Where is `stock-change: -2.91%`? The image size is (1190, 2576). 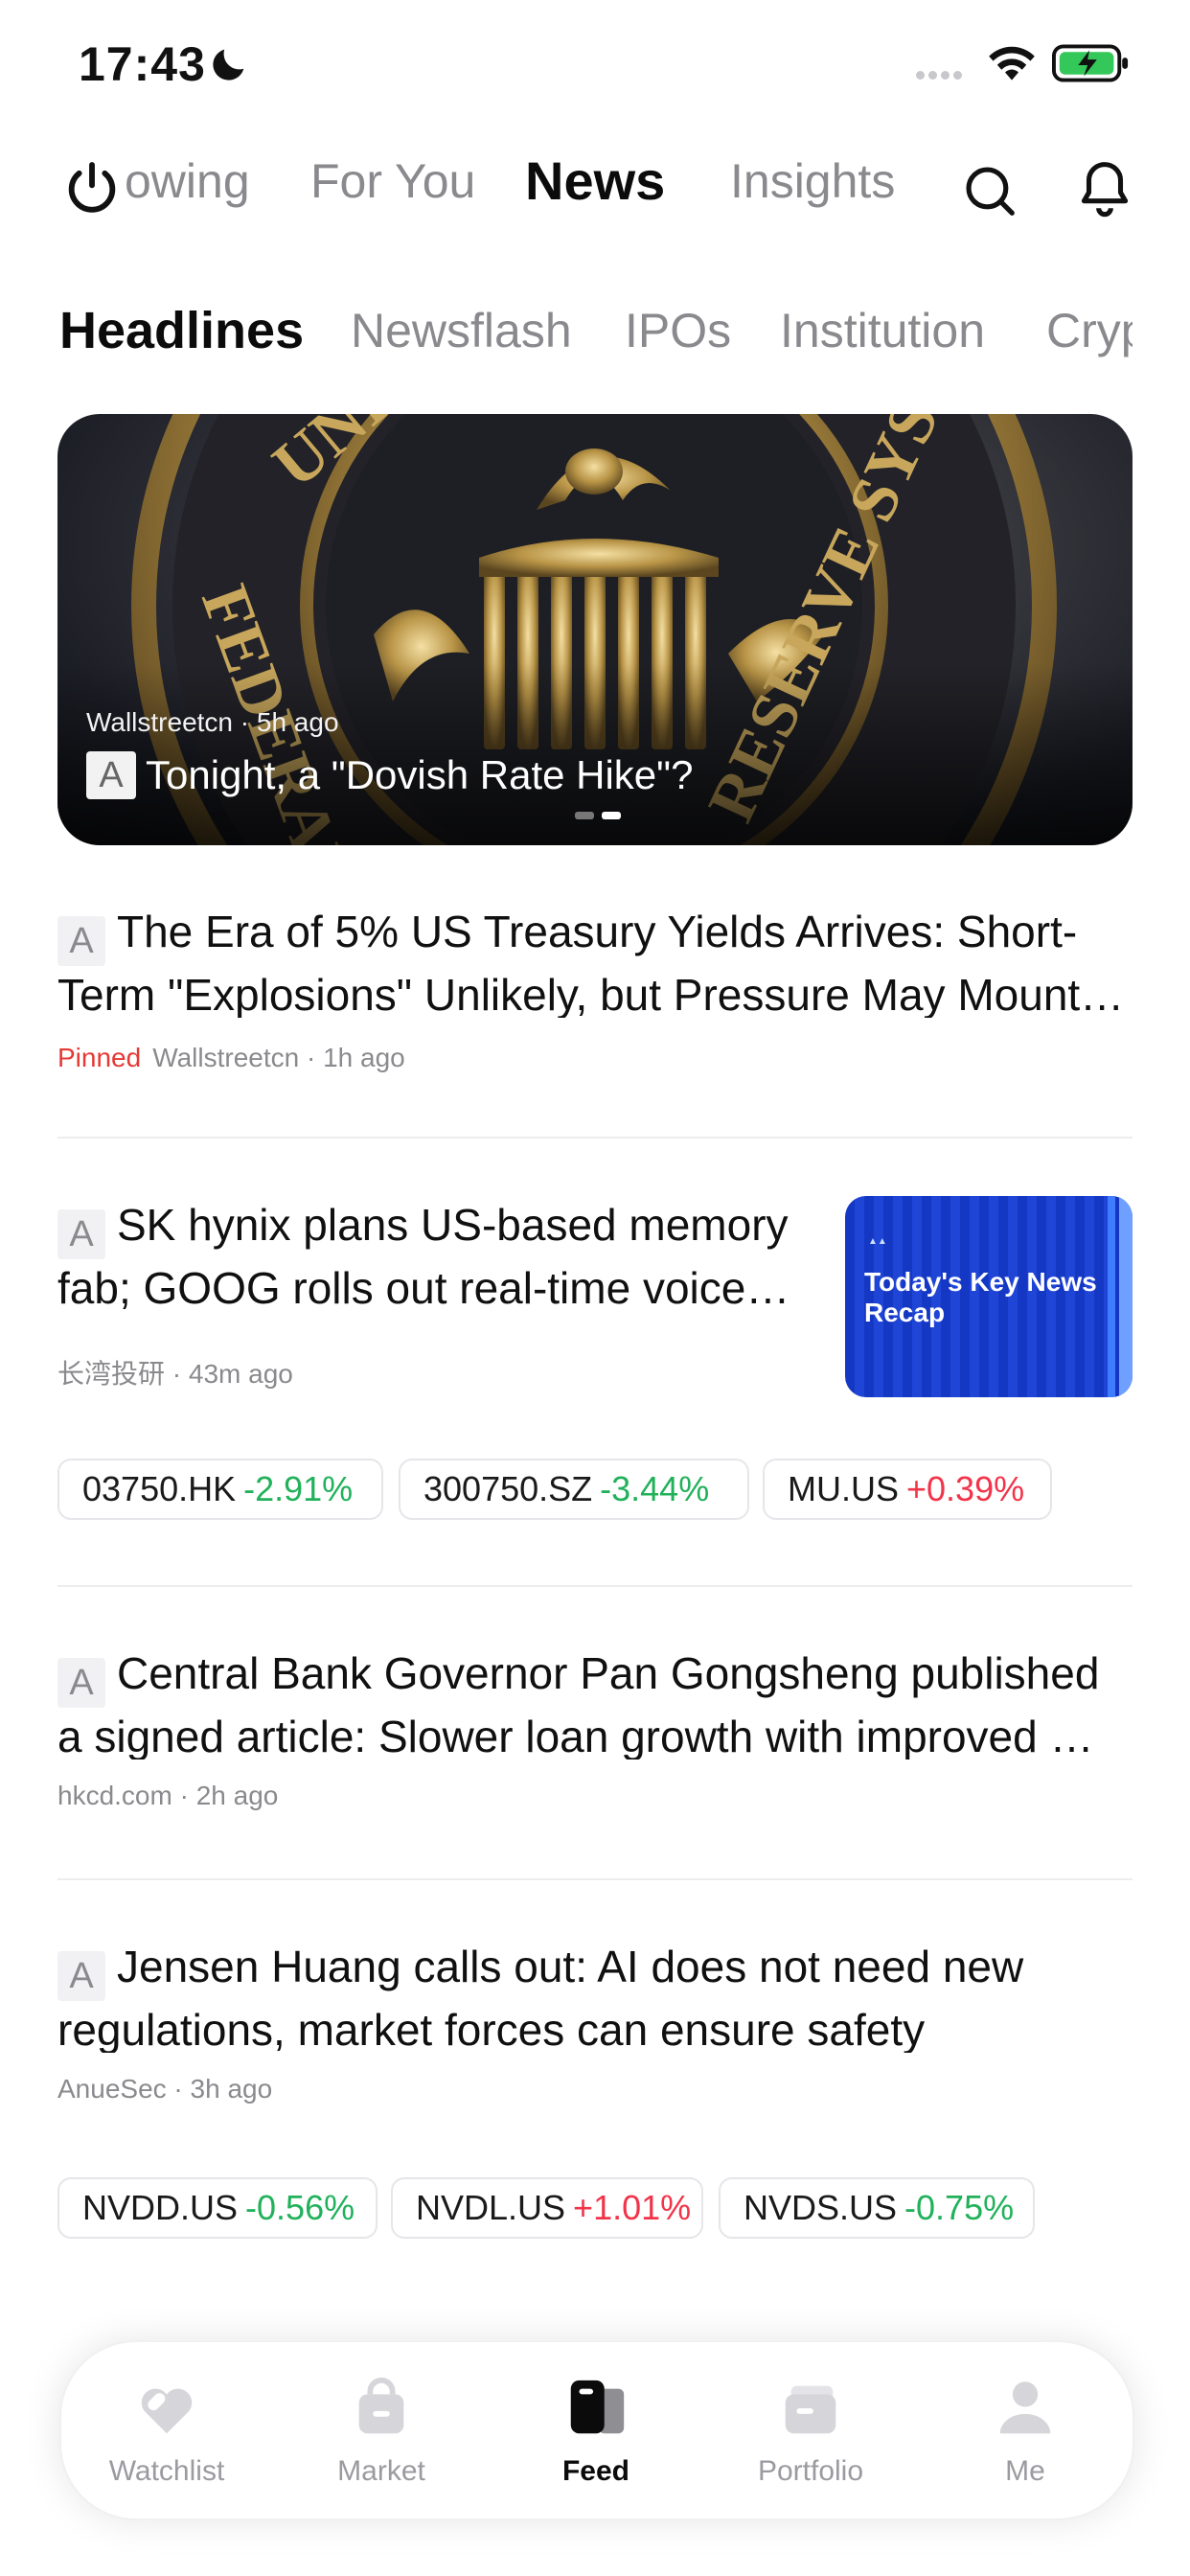
stock-change: -2.91% is located at coordinates (298, 1488).